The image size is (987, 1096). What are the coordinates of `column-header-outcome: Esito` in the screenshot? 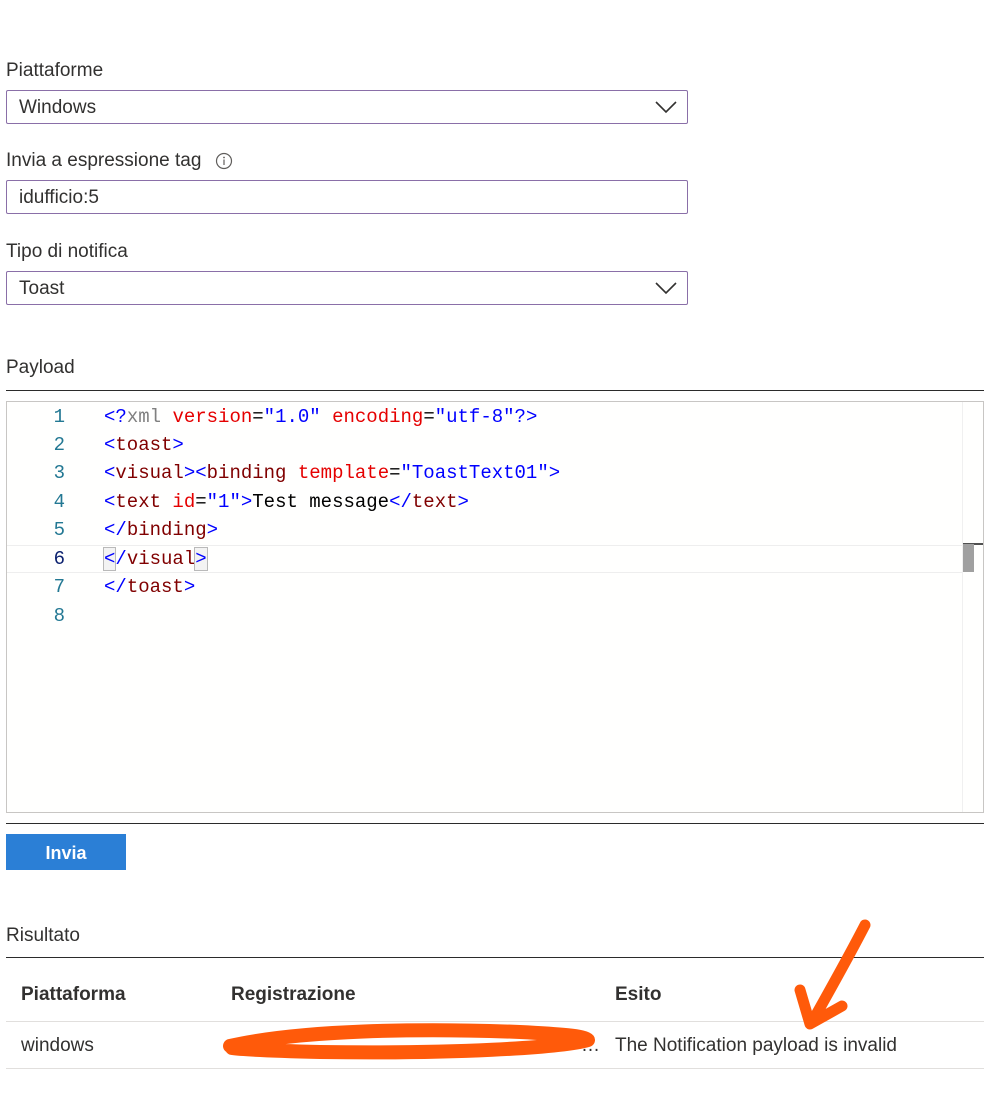 It's located at (638, 995).